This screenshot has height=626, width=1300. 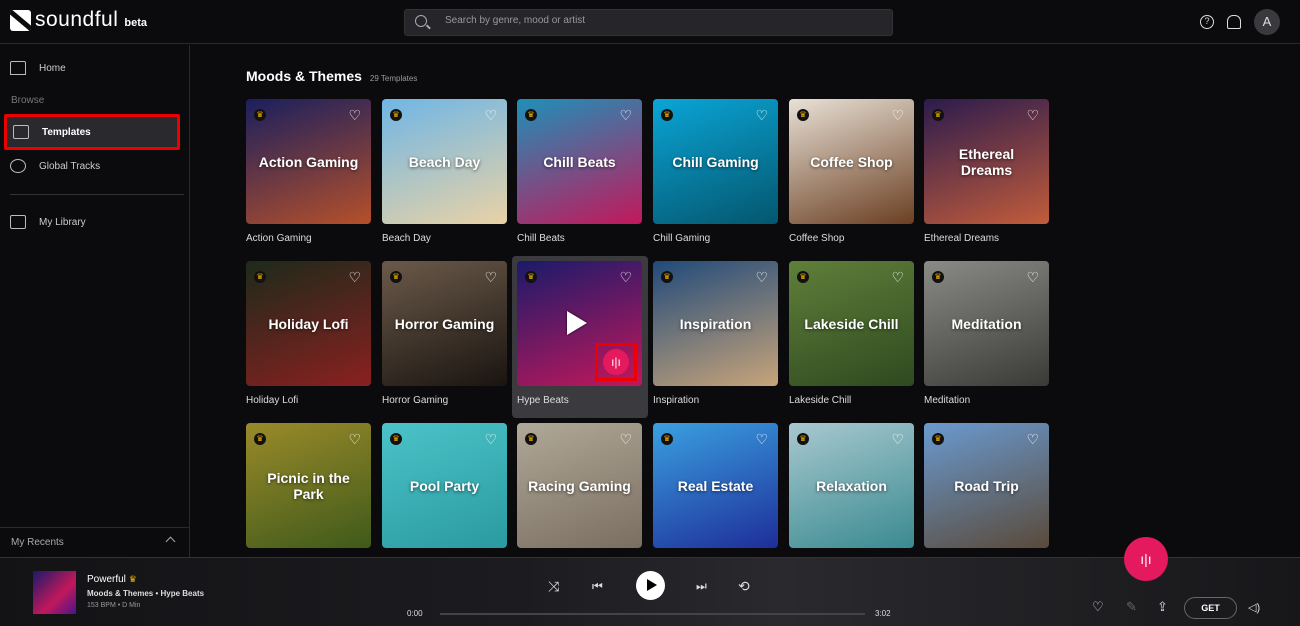 What do you see at coordinates (1146, 559) in the screenshot?
I see `generate-fab-button: ı|ı` at bounding box center [1146, 559].